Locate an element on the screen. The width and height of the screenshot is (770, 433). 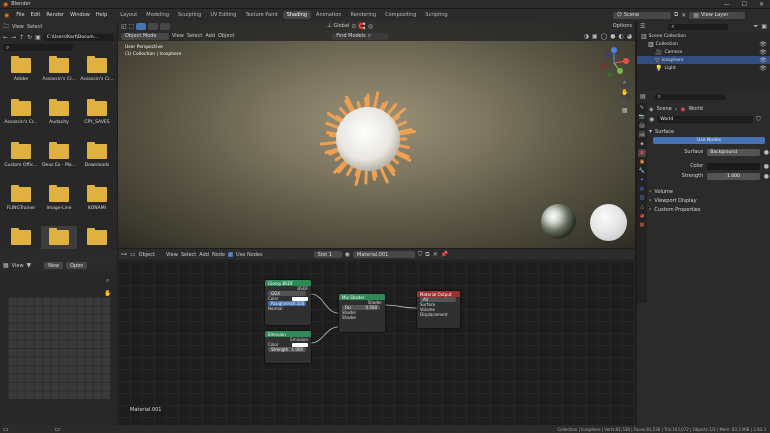
output-tab-icon: 🖨 is located at coordinates (642, 126).